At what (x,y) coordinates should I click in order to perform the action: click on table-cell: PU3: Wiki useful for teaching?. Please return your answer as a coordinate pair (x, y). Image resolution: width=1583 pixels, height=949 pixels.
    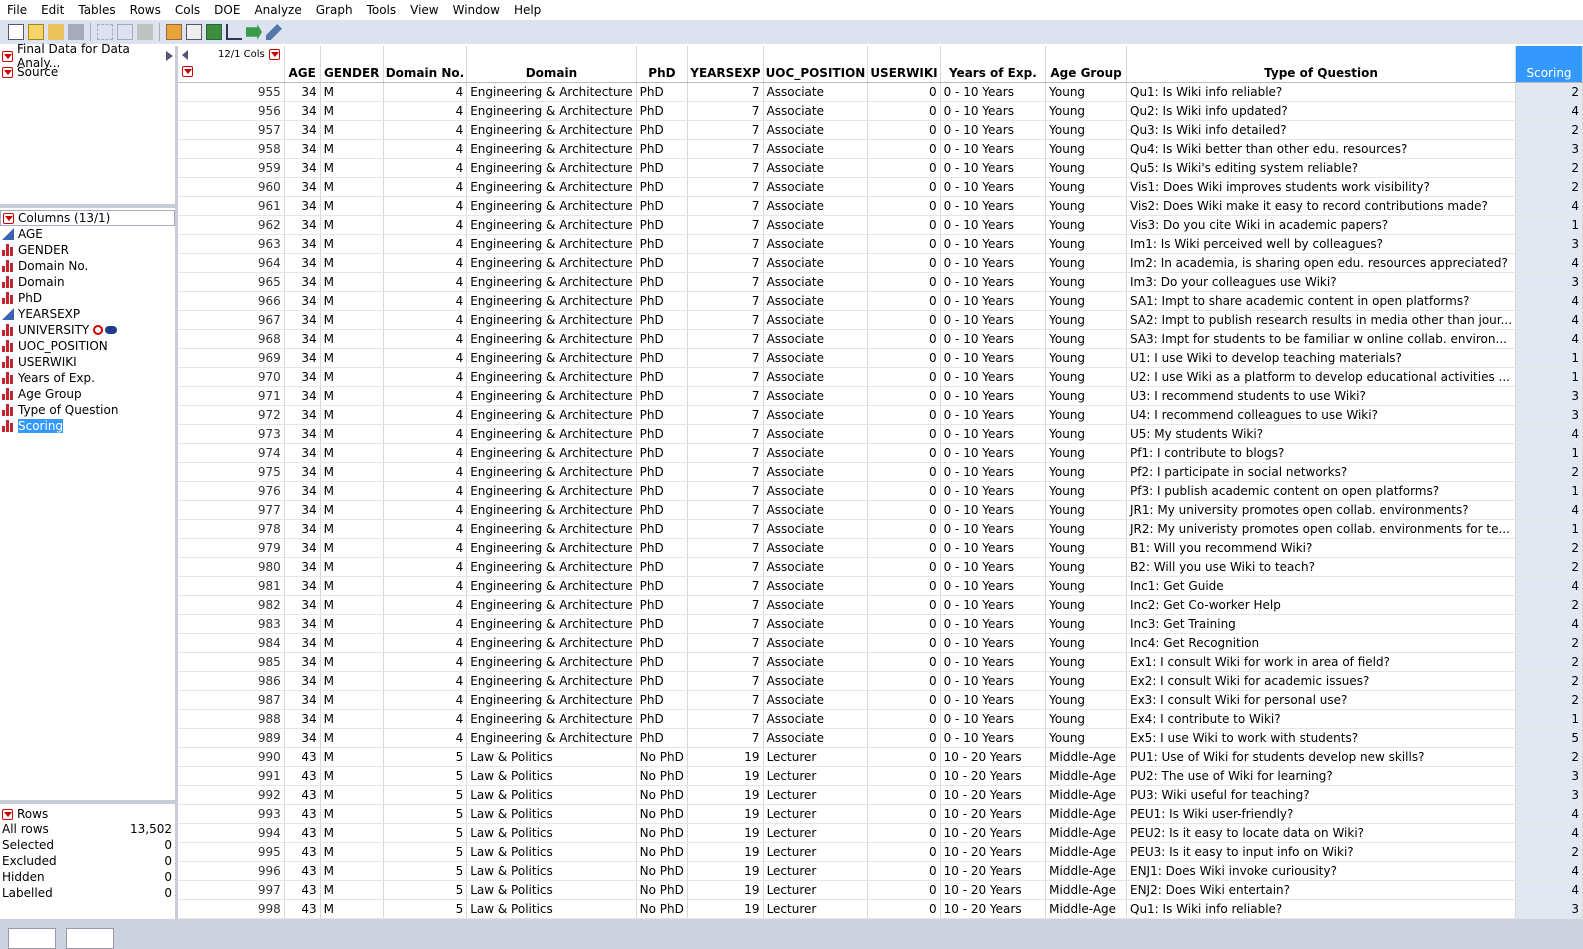
    Looking at the image, I should click on (1321, 795).